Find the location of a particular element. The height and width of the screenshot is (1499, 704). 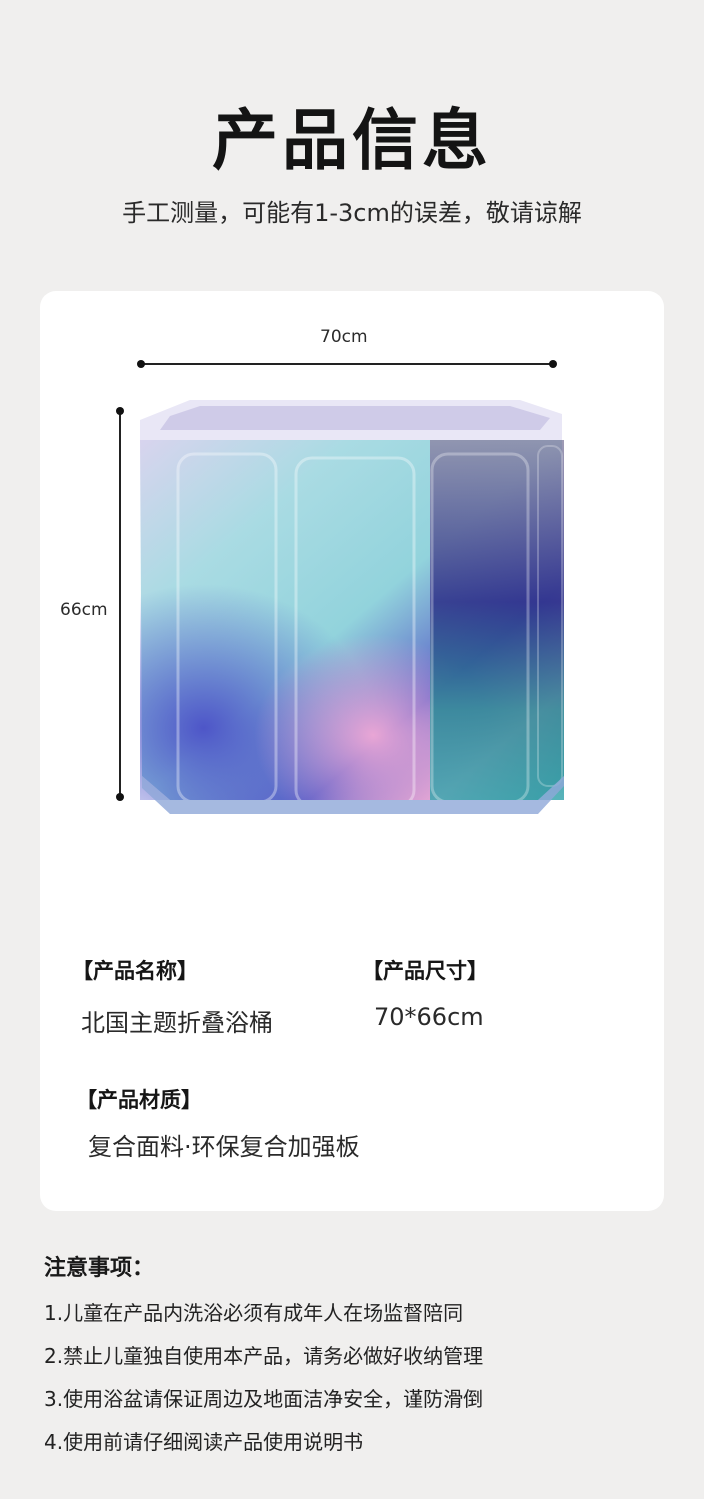

width-dimension-end-dot is located at coordinates (553, 364).